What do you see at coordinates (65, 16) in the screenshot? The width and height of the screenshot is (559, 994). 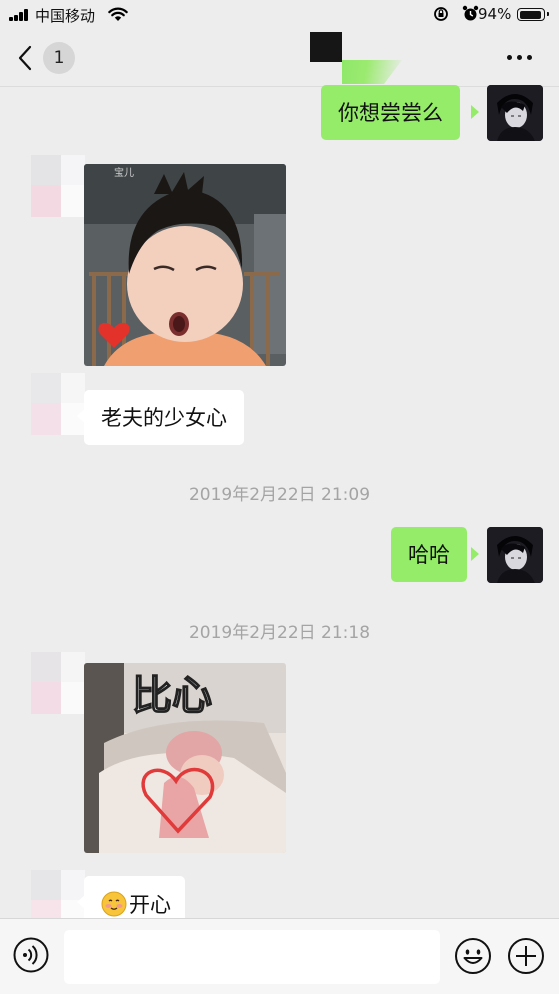 I see `carrier-name: 中国移动` at bounding box center [65, 16].